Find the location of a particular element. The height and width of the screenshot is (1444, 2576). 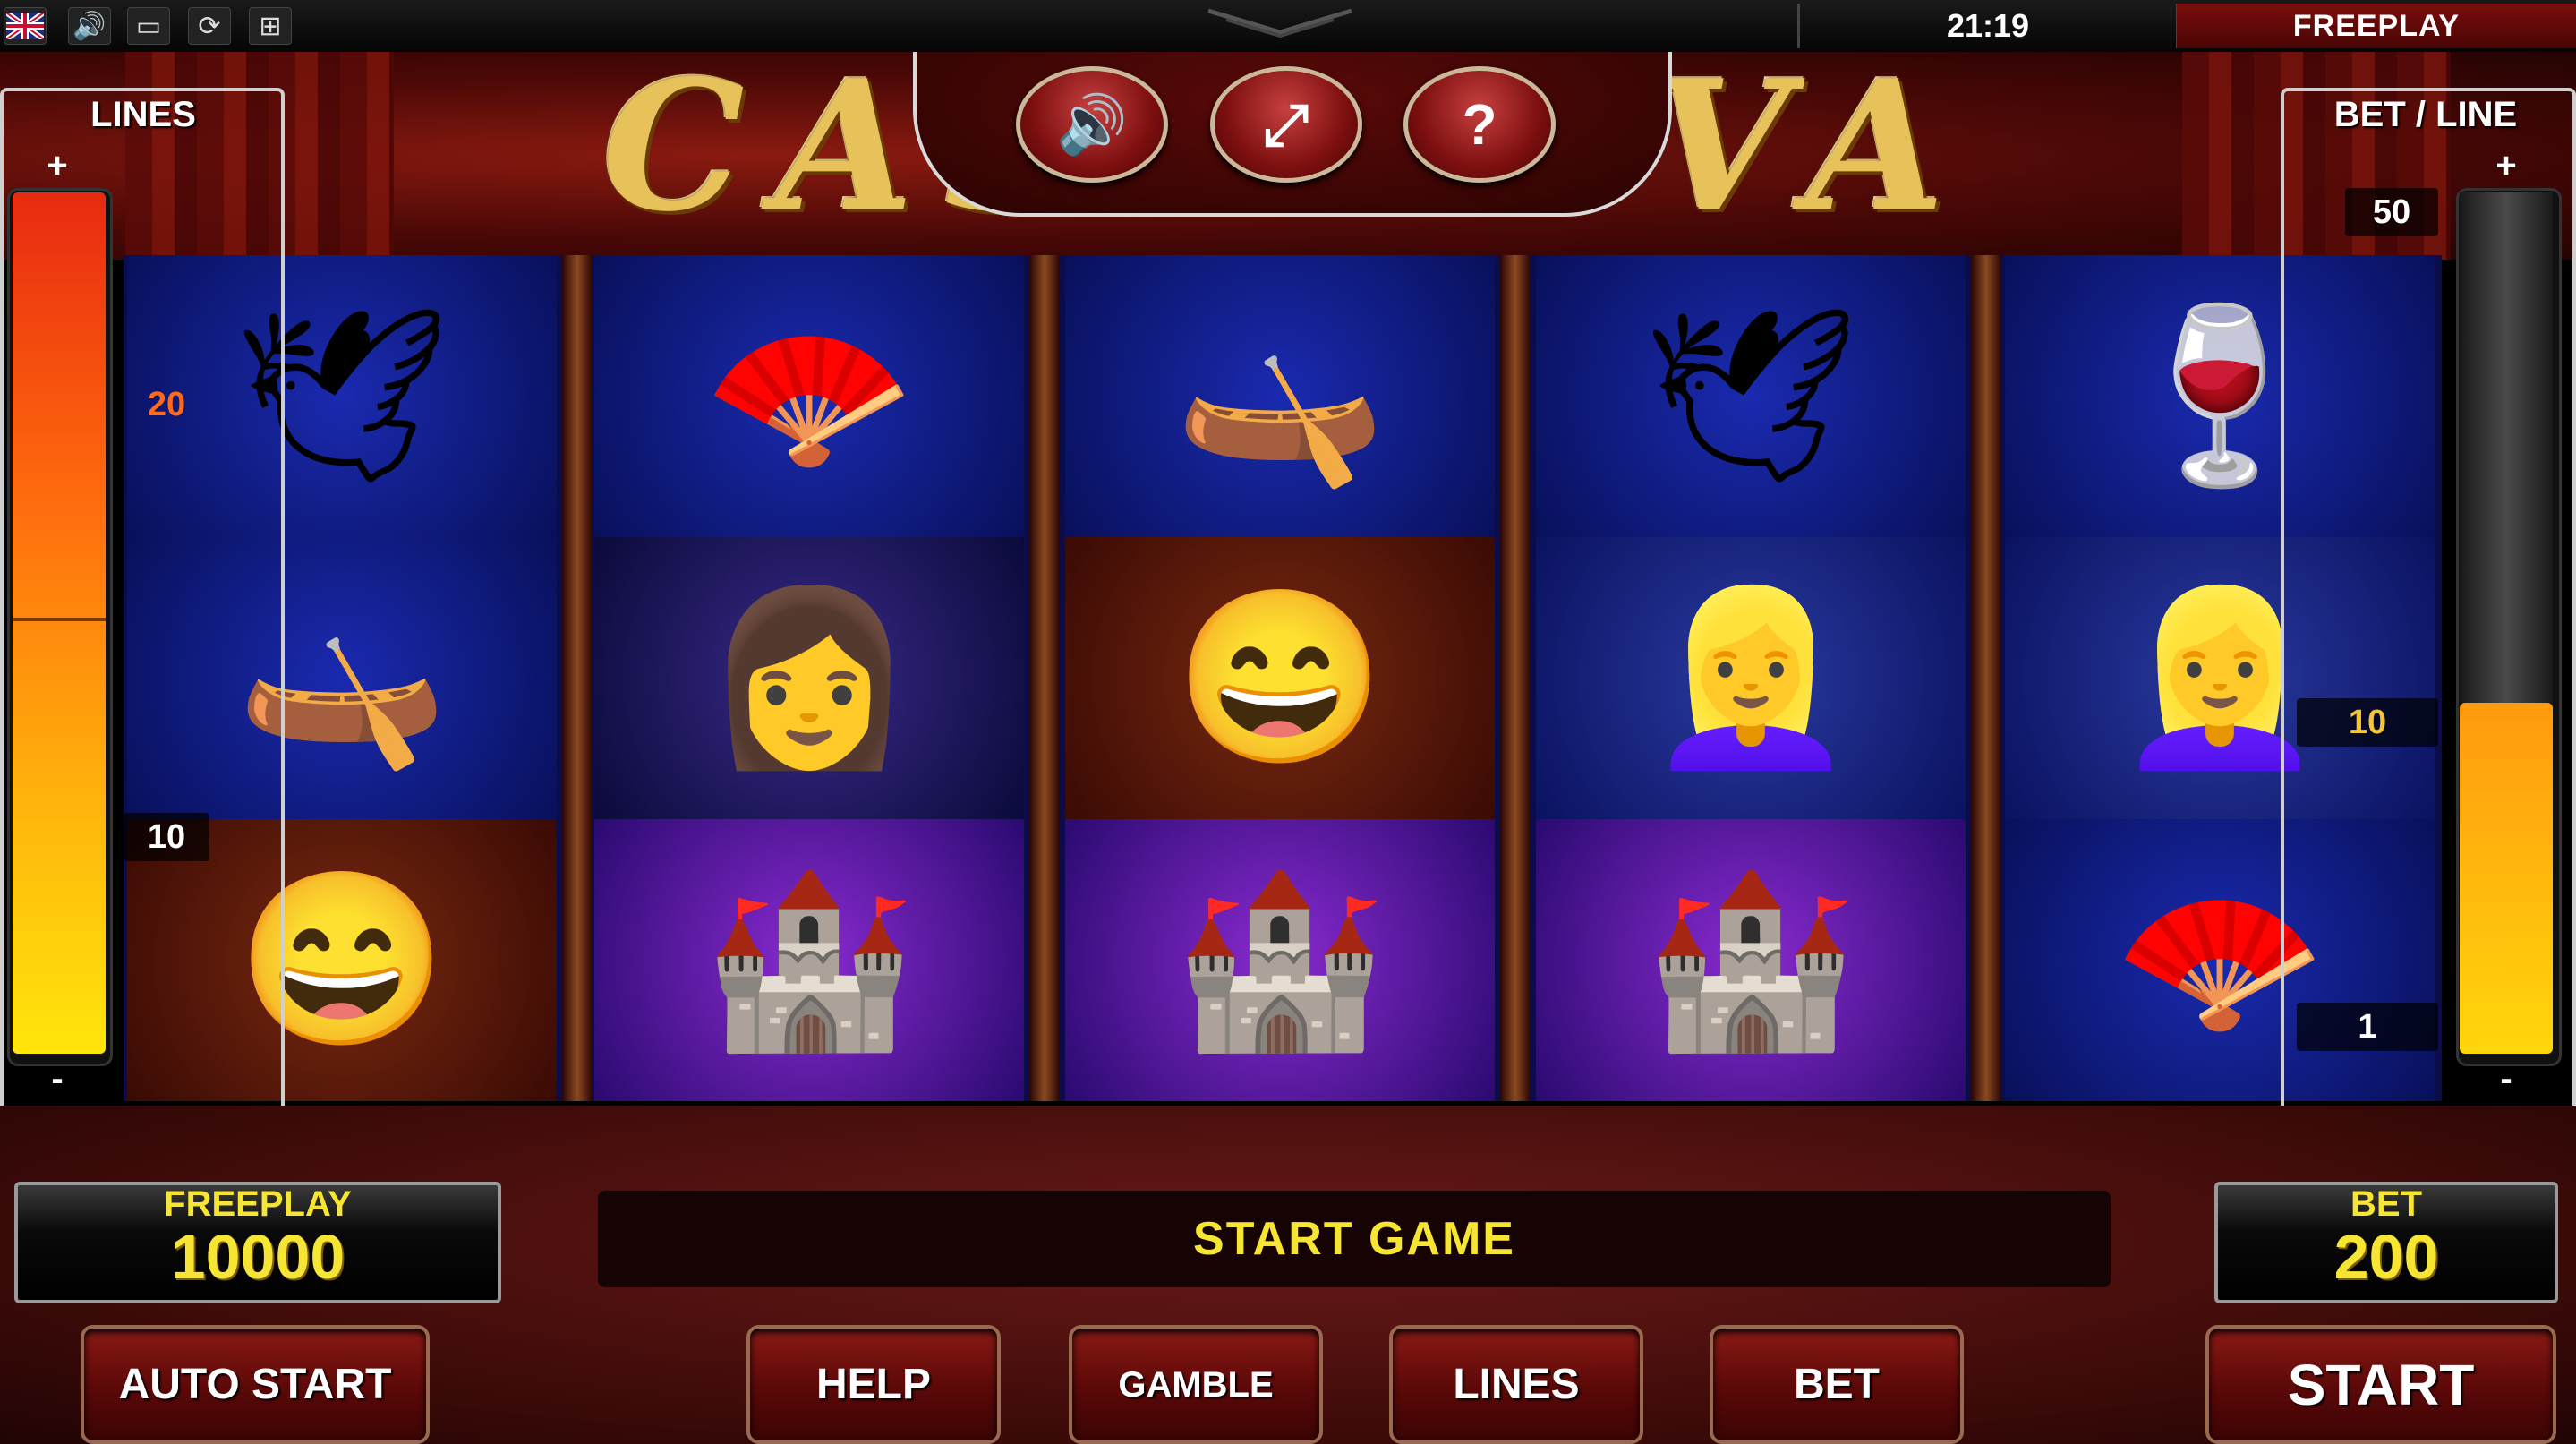

bet-mark-50: 50 is located at coordinates (2391, 212).